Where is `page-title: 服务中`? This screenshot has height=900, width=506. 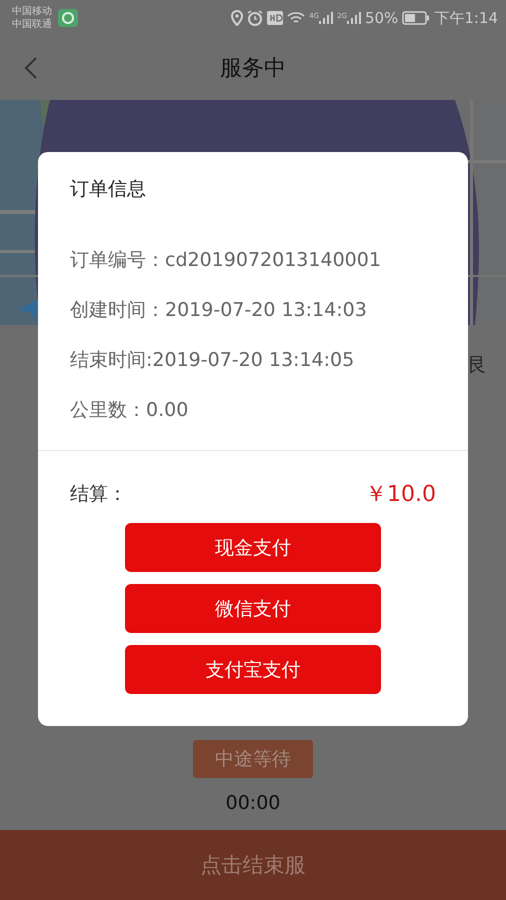 page-title: 服务中 is located at coordinates (253, 69).